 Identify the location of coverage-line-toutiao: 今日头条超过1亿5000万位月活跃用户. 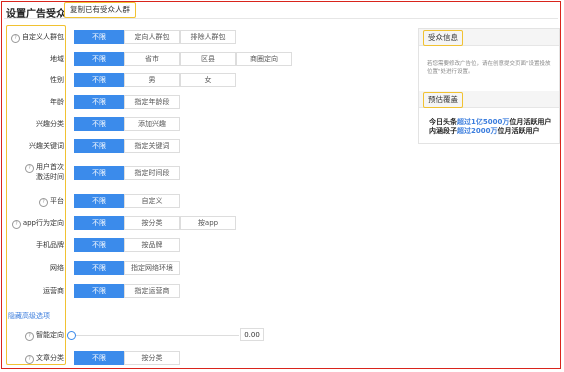
(490, 122).